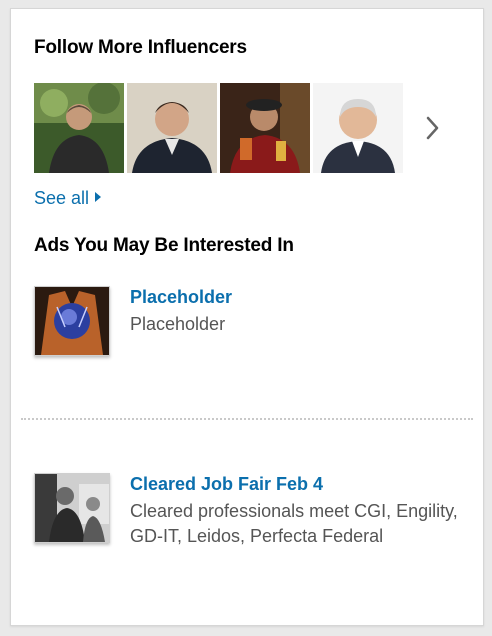  I want to click on caret-right-icon, so click(98, 197).